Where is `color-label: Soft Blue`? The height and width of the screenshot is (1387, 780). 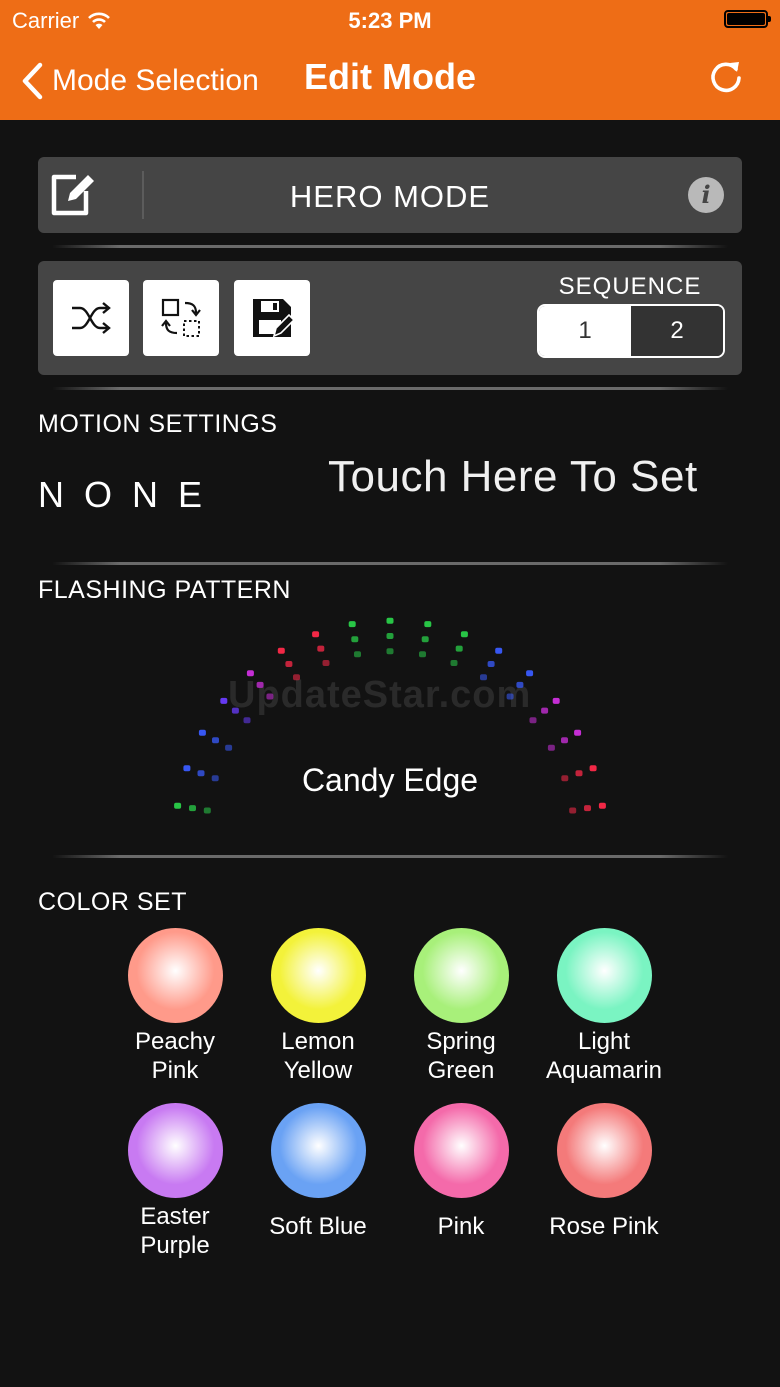
color-label: Soft Blue is located at coordinates (318, 1226).